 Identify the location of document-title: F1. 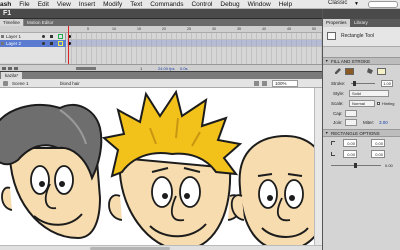
(7, 13).